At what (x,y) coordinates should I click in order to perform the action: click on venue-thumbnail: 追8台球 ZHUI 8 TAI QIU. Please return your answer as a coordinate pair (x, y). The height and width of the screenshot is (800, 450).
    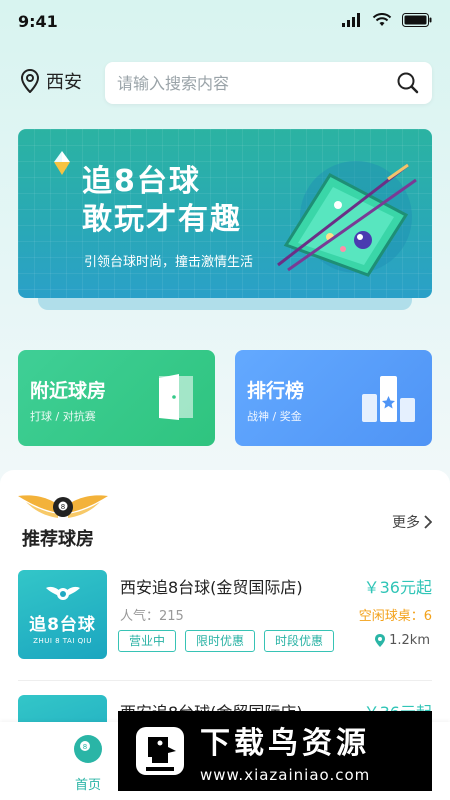
    Looking at the image, I should click on (62, 614).